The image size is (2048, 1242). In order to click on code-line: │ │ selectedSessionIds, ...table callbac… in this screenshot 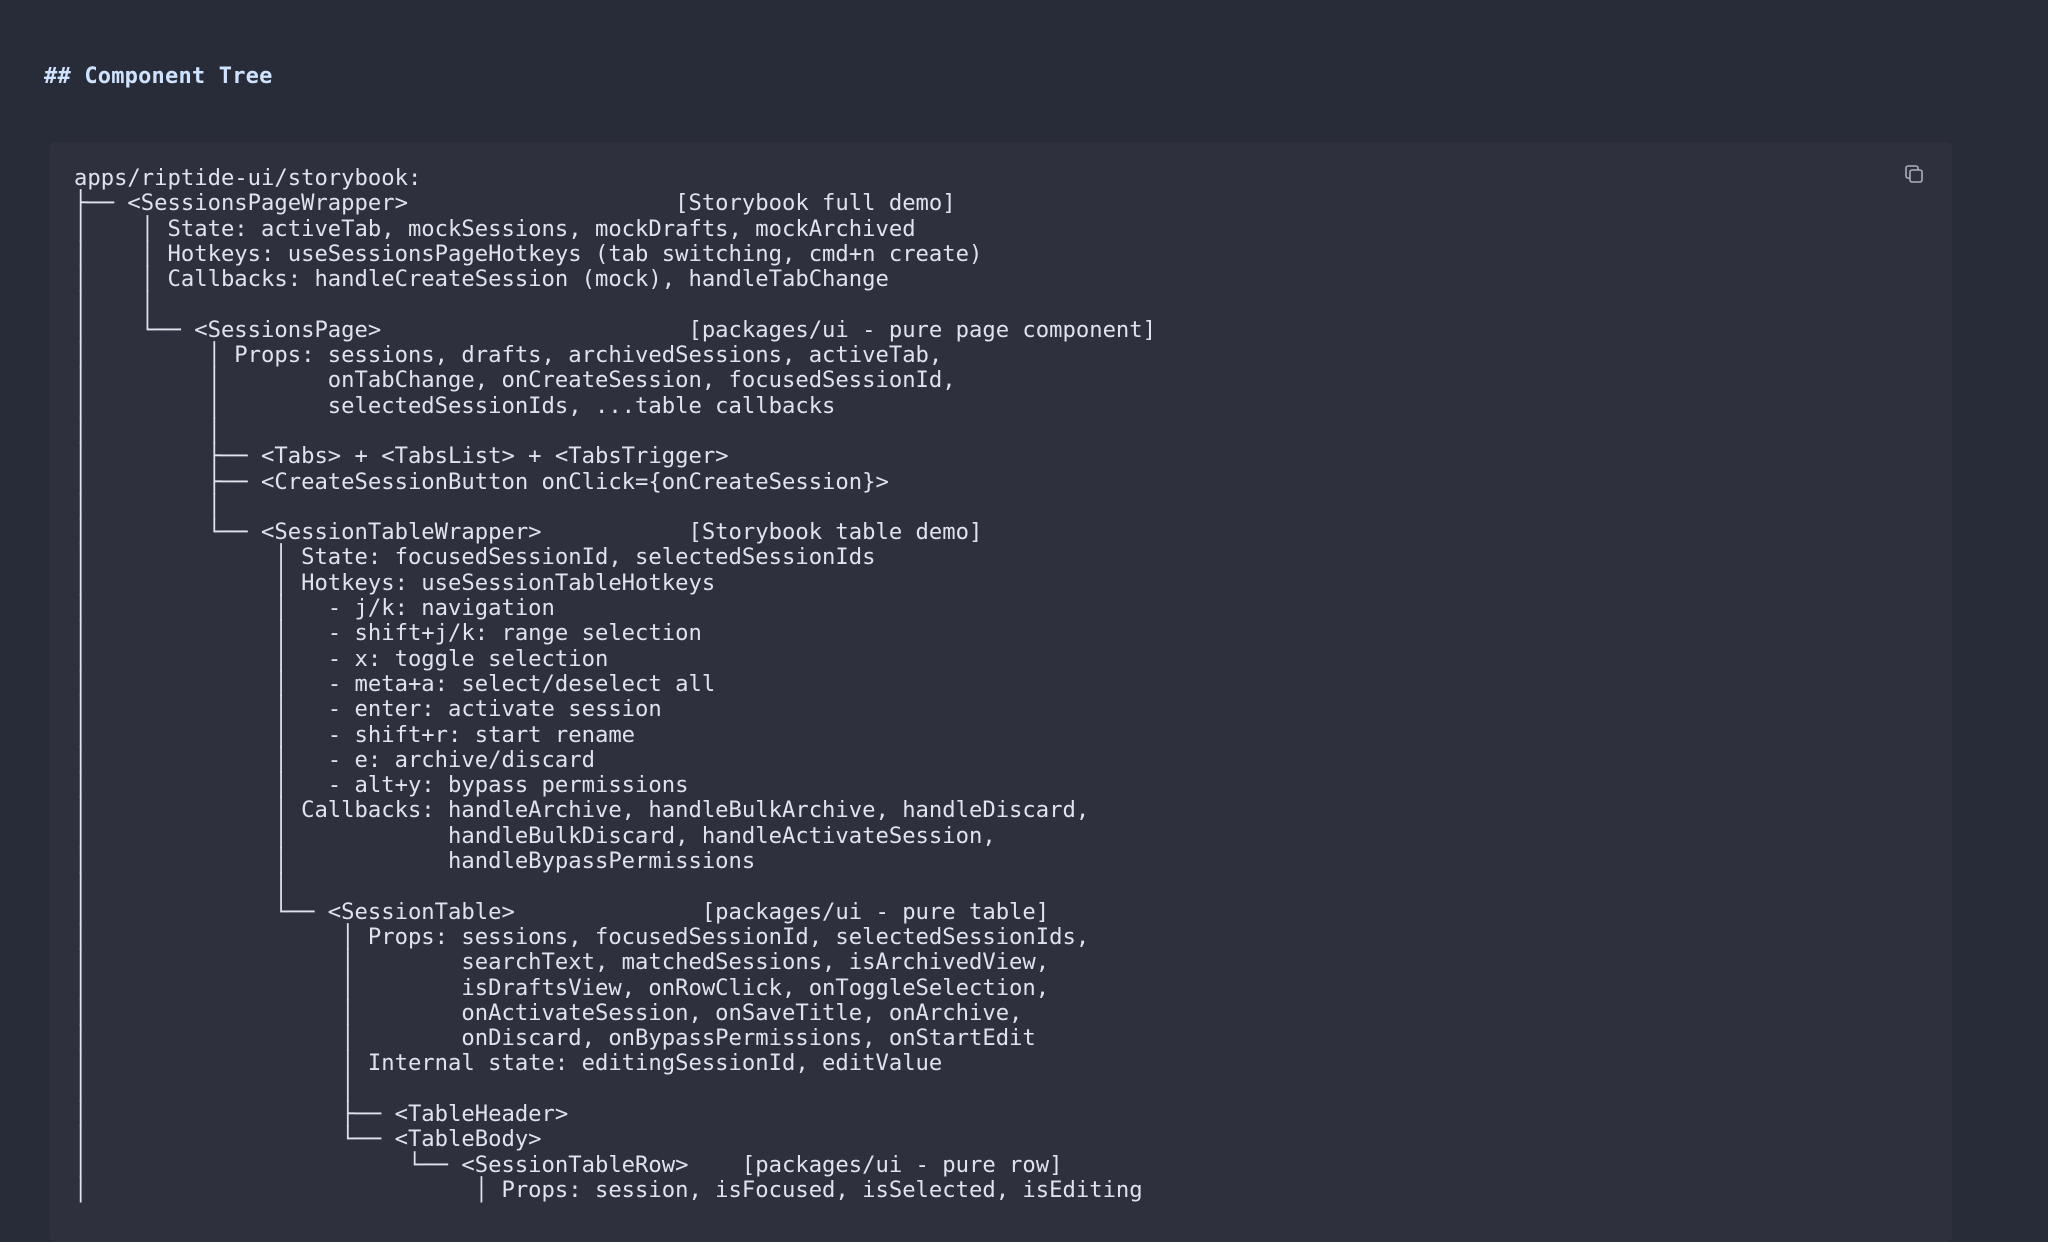, I will do `click(455, 405)`.